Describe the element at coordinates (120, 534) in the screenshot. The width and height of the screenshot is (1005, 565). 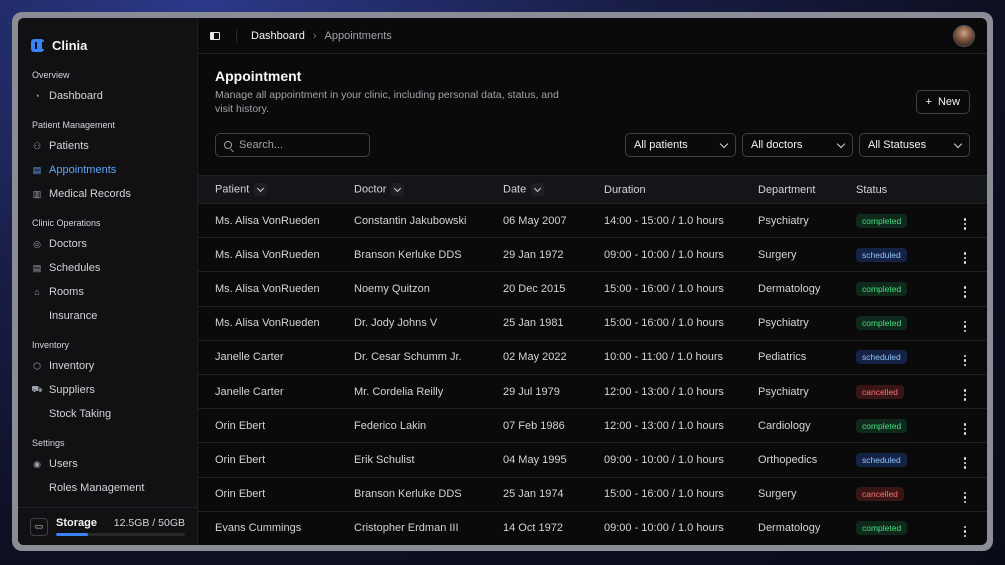
I see `storage-bar` at that location.